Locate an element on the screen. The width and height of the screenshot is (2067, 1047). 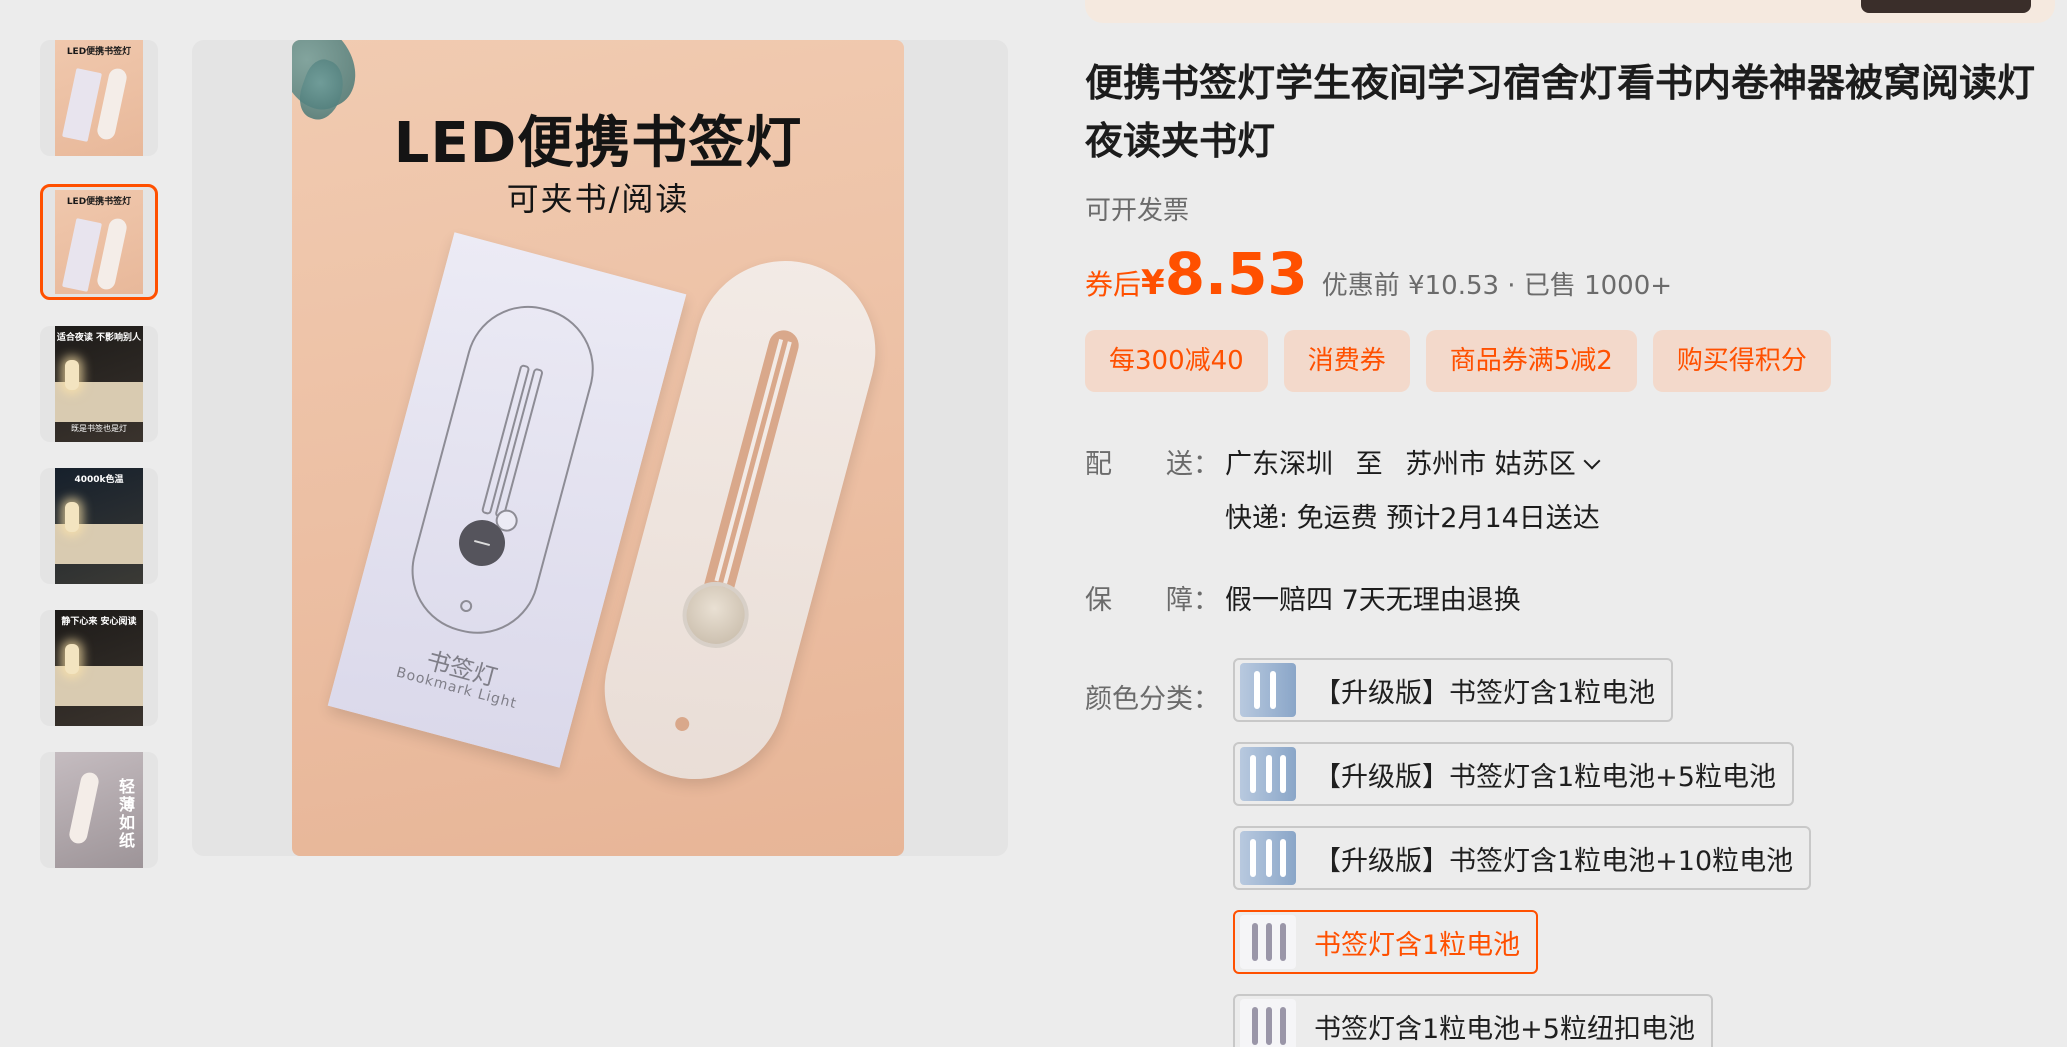
thumbnail-image: 静下心来 安心阅读 is located at coordinates (99, 668).